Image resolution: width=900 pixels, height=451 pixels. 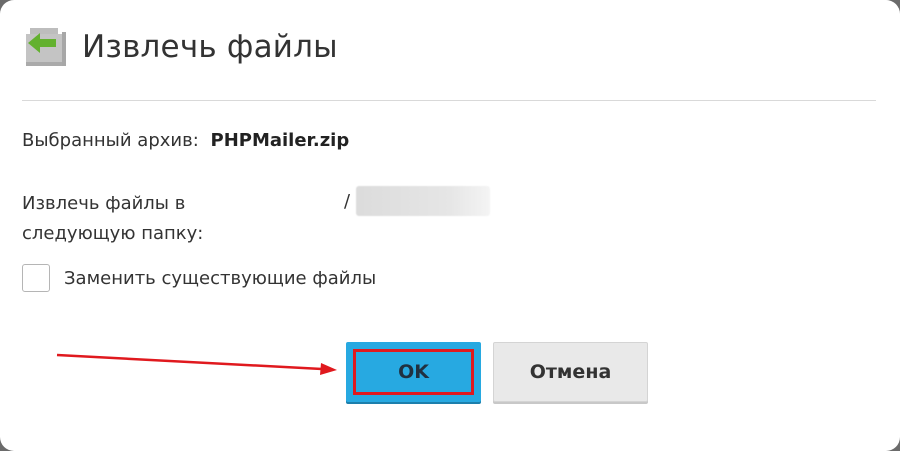 What do you see at coordinates (449, 100) in the screenshot?
I see `header-divider` at bounding box center [449, 100].